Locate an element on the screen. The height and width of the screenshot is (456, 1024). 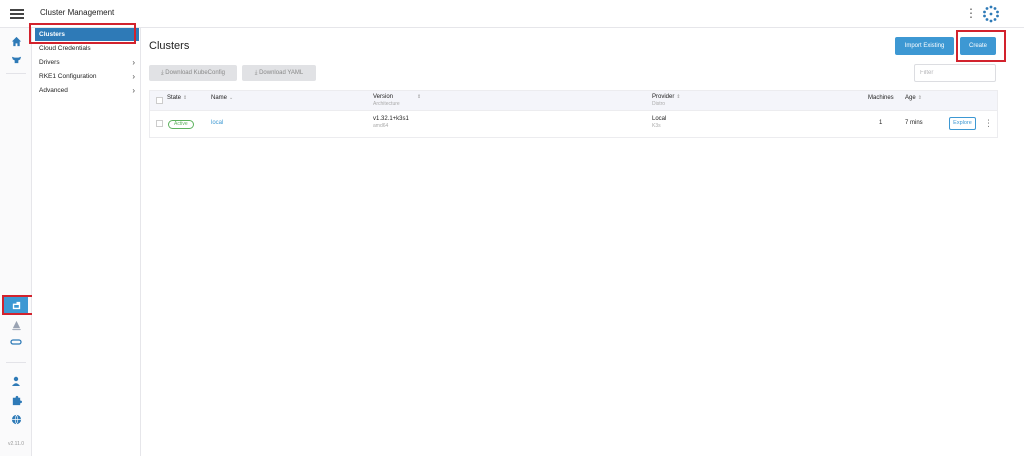
sidebar-item-rke1-configuration: RKE1 Configuration › is located at coordinates (87, 76).